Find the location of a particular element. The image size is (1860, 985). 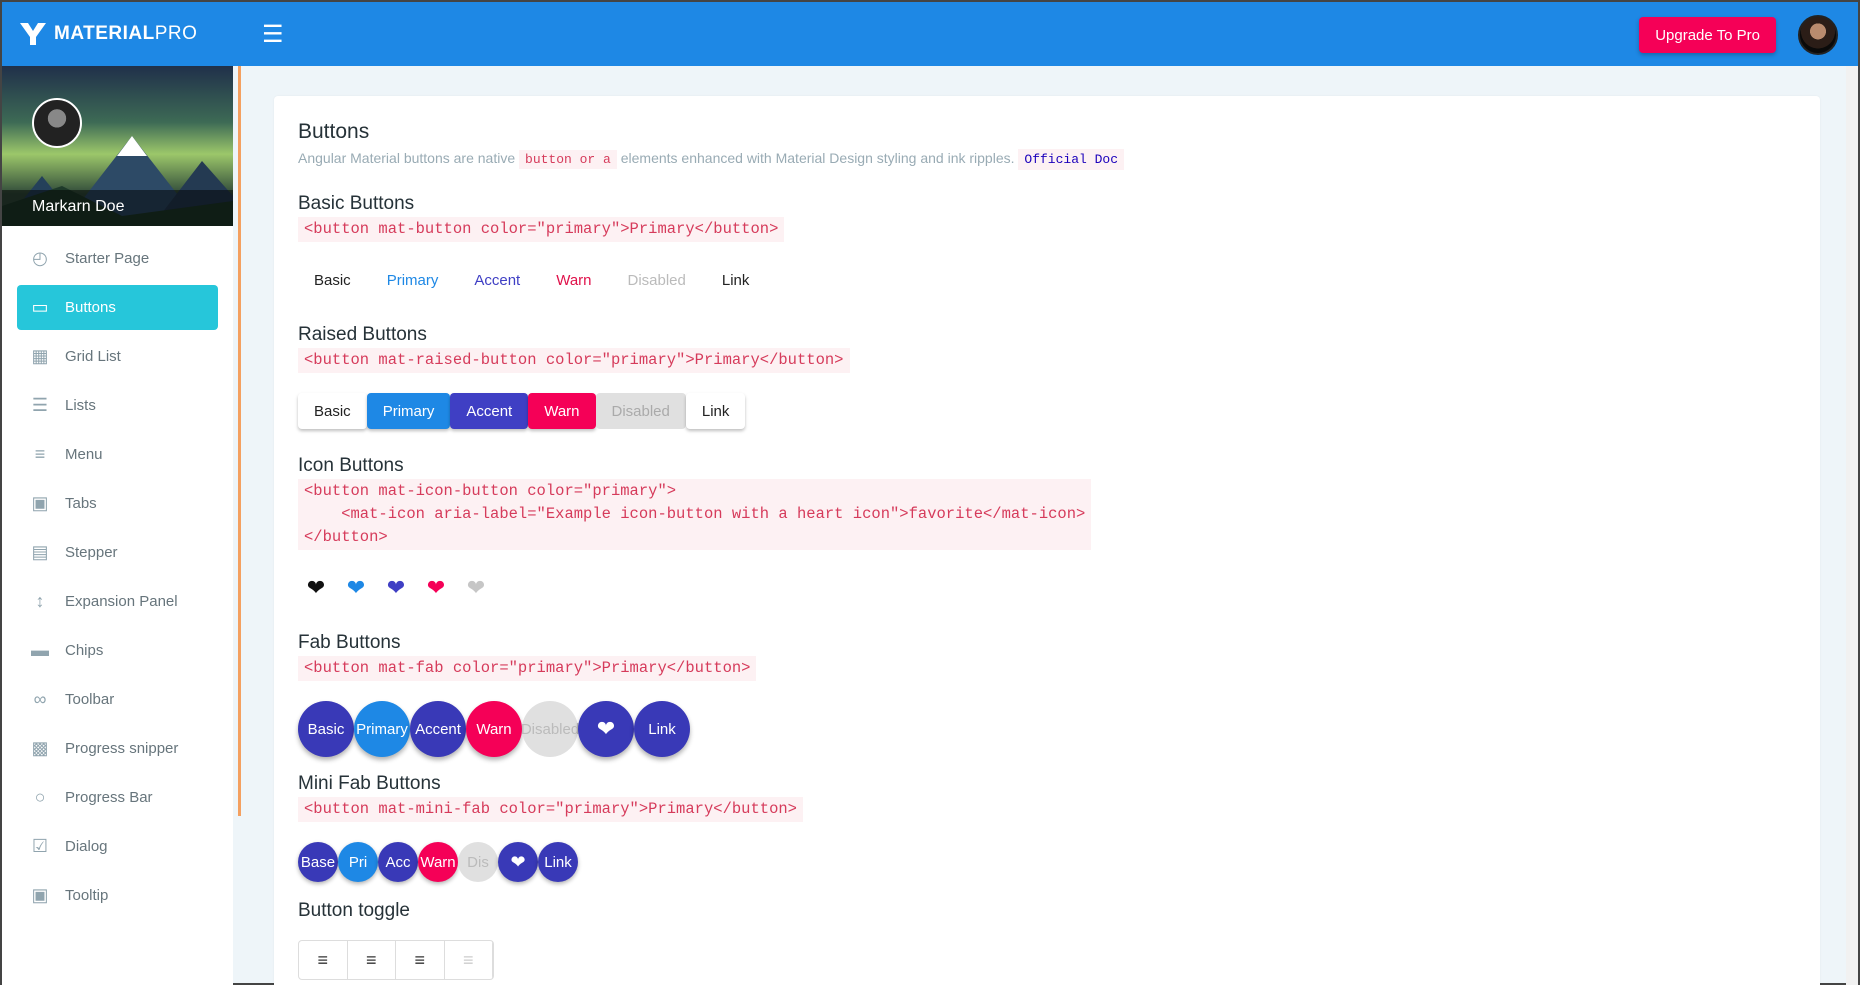

fab-link-button: Link is located at coordinates (662, 729).